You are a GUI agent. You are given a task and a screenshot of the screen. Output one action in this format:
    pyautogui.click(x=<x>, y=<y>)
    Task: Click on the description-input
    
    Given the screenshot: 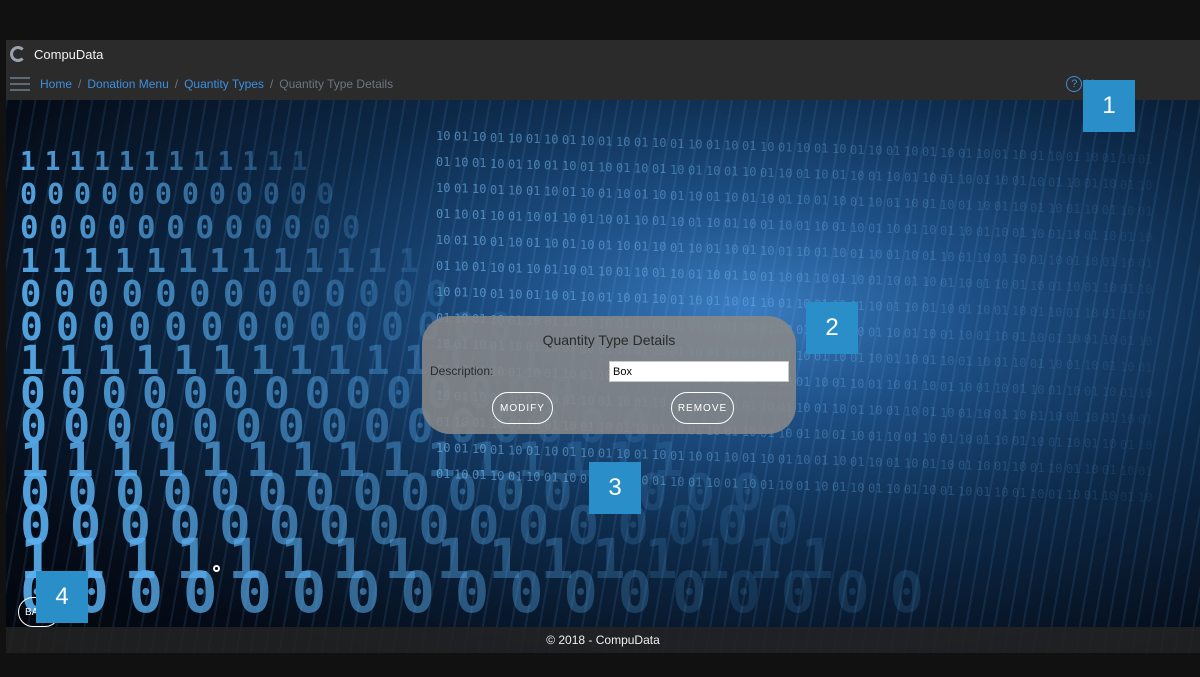 What is the action you would take?
    pyautogui.click(x=699, y=371)
    